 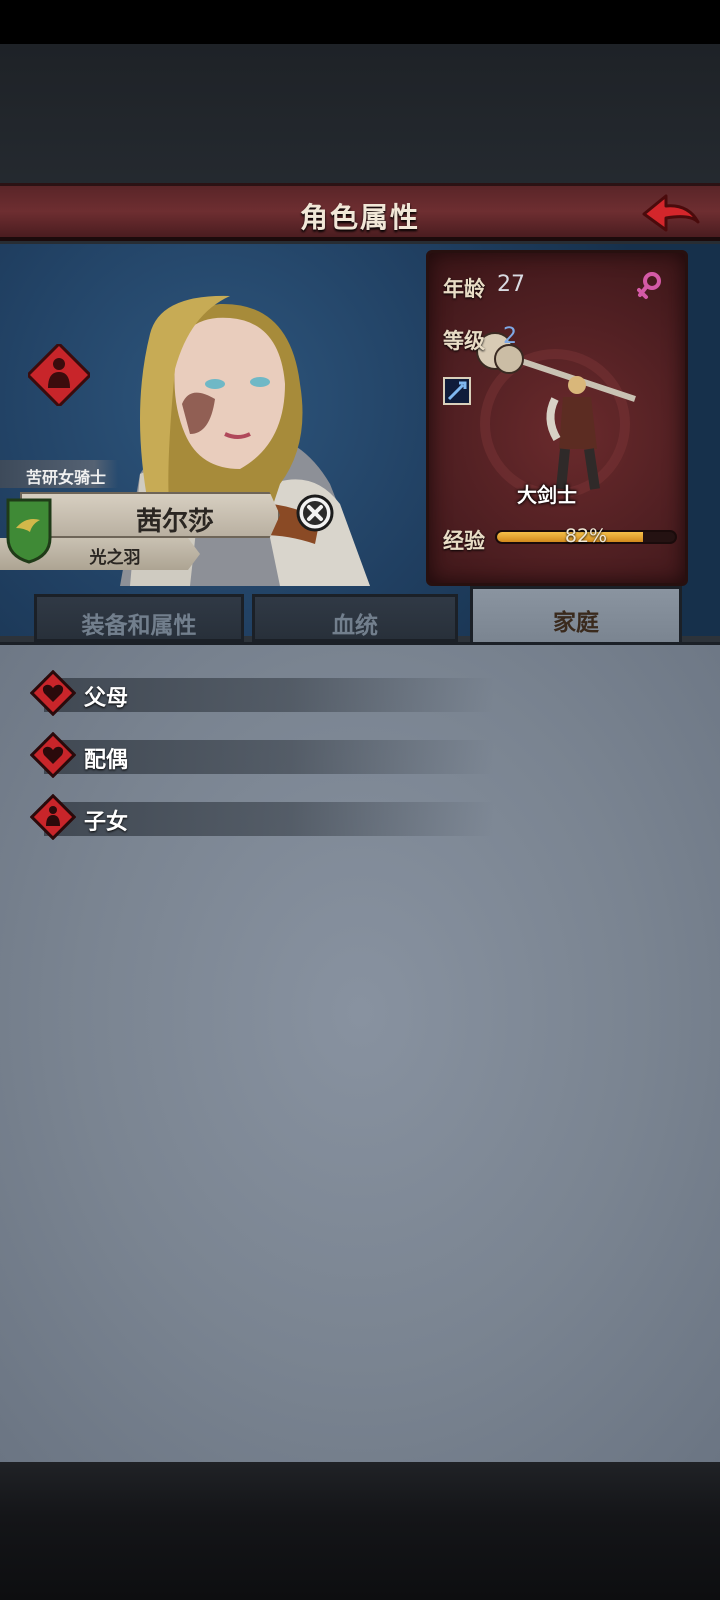 I want to click on level-label: 等级, so click(x=464, y=341).